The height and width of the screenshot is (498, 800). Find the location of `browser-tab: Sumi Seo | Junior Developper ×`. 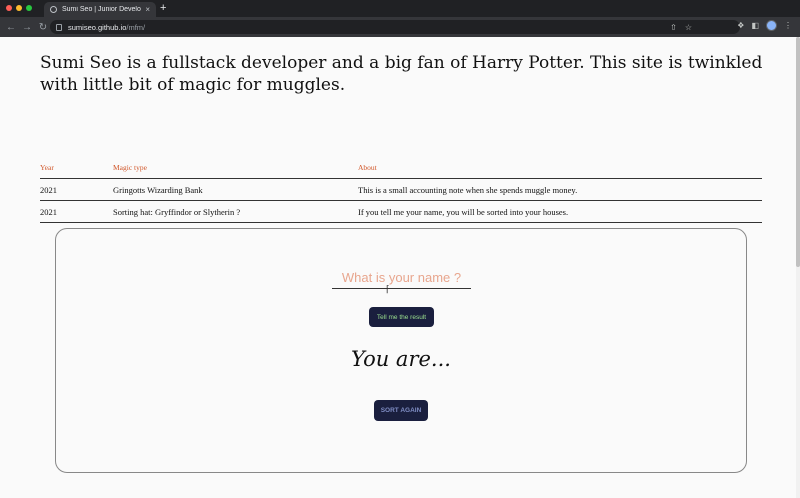

browser-tab: Sumi Seo | Junior Developper × is located at coordinates (100, 9).